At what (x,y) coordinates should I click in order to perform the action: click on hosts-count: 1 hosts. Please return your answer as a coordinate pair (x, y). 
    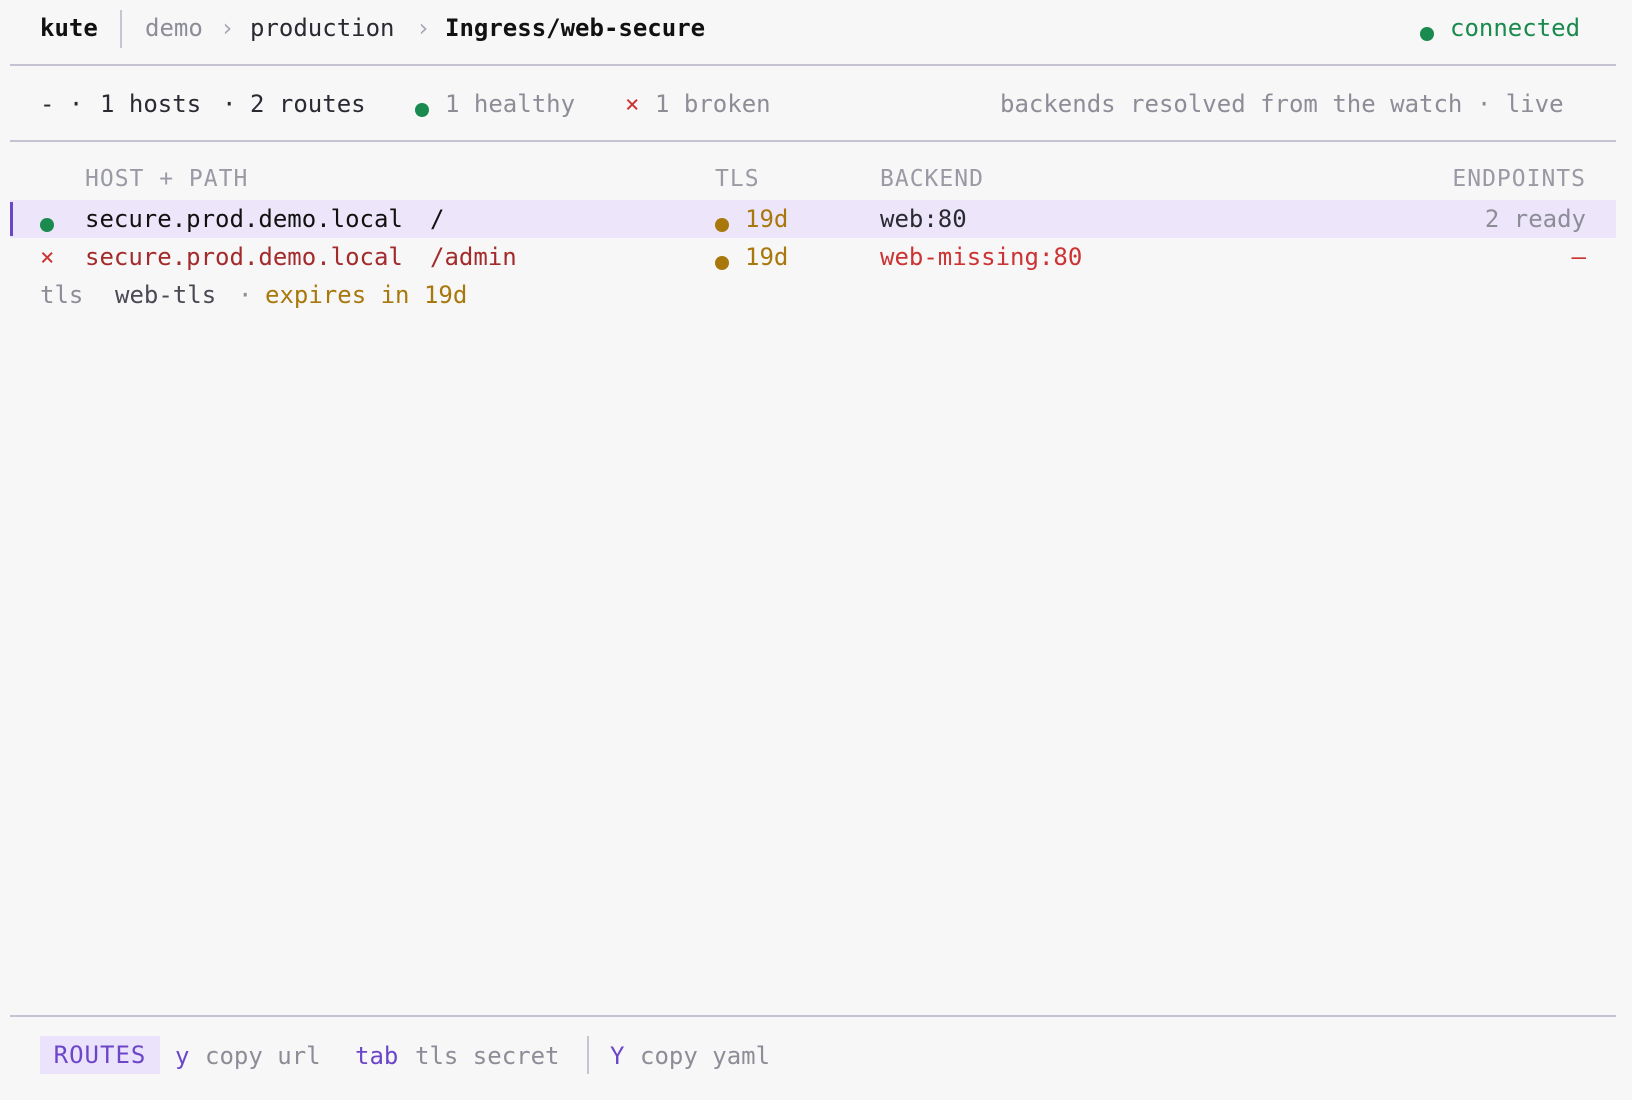
    Looking at the image, I should click on (151, 104).